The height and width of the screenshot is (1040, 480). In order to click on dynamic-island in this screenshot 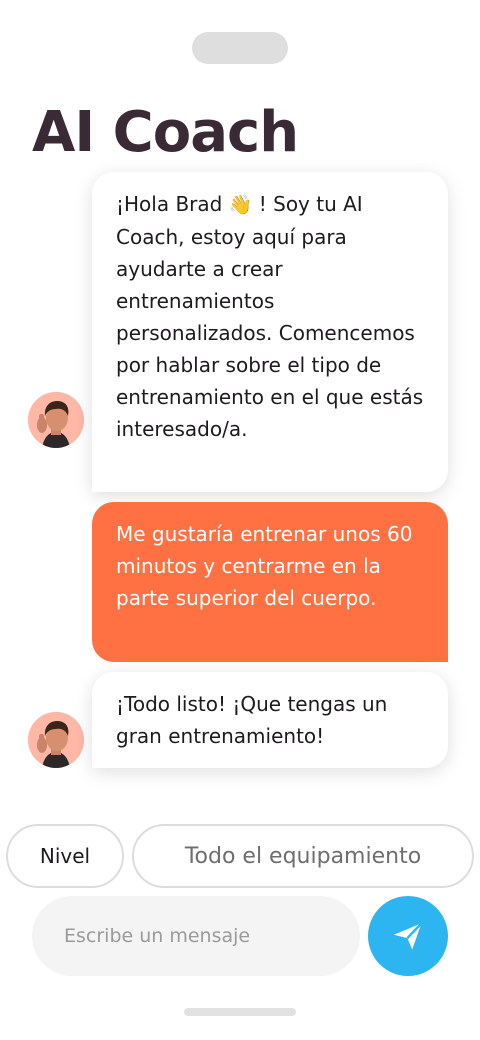, I will do `click(240, 48)`.